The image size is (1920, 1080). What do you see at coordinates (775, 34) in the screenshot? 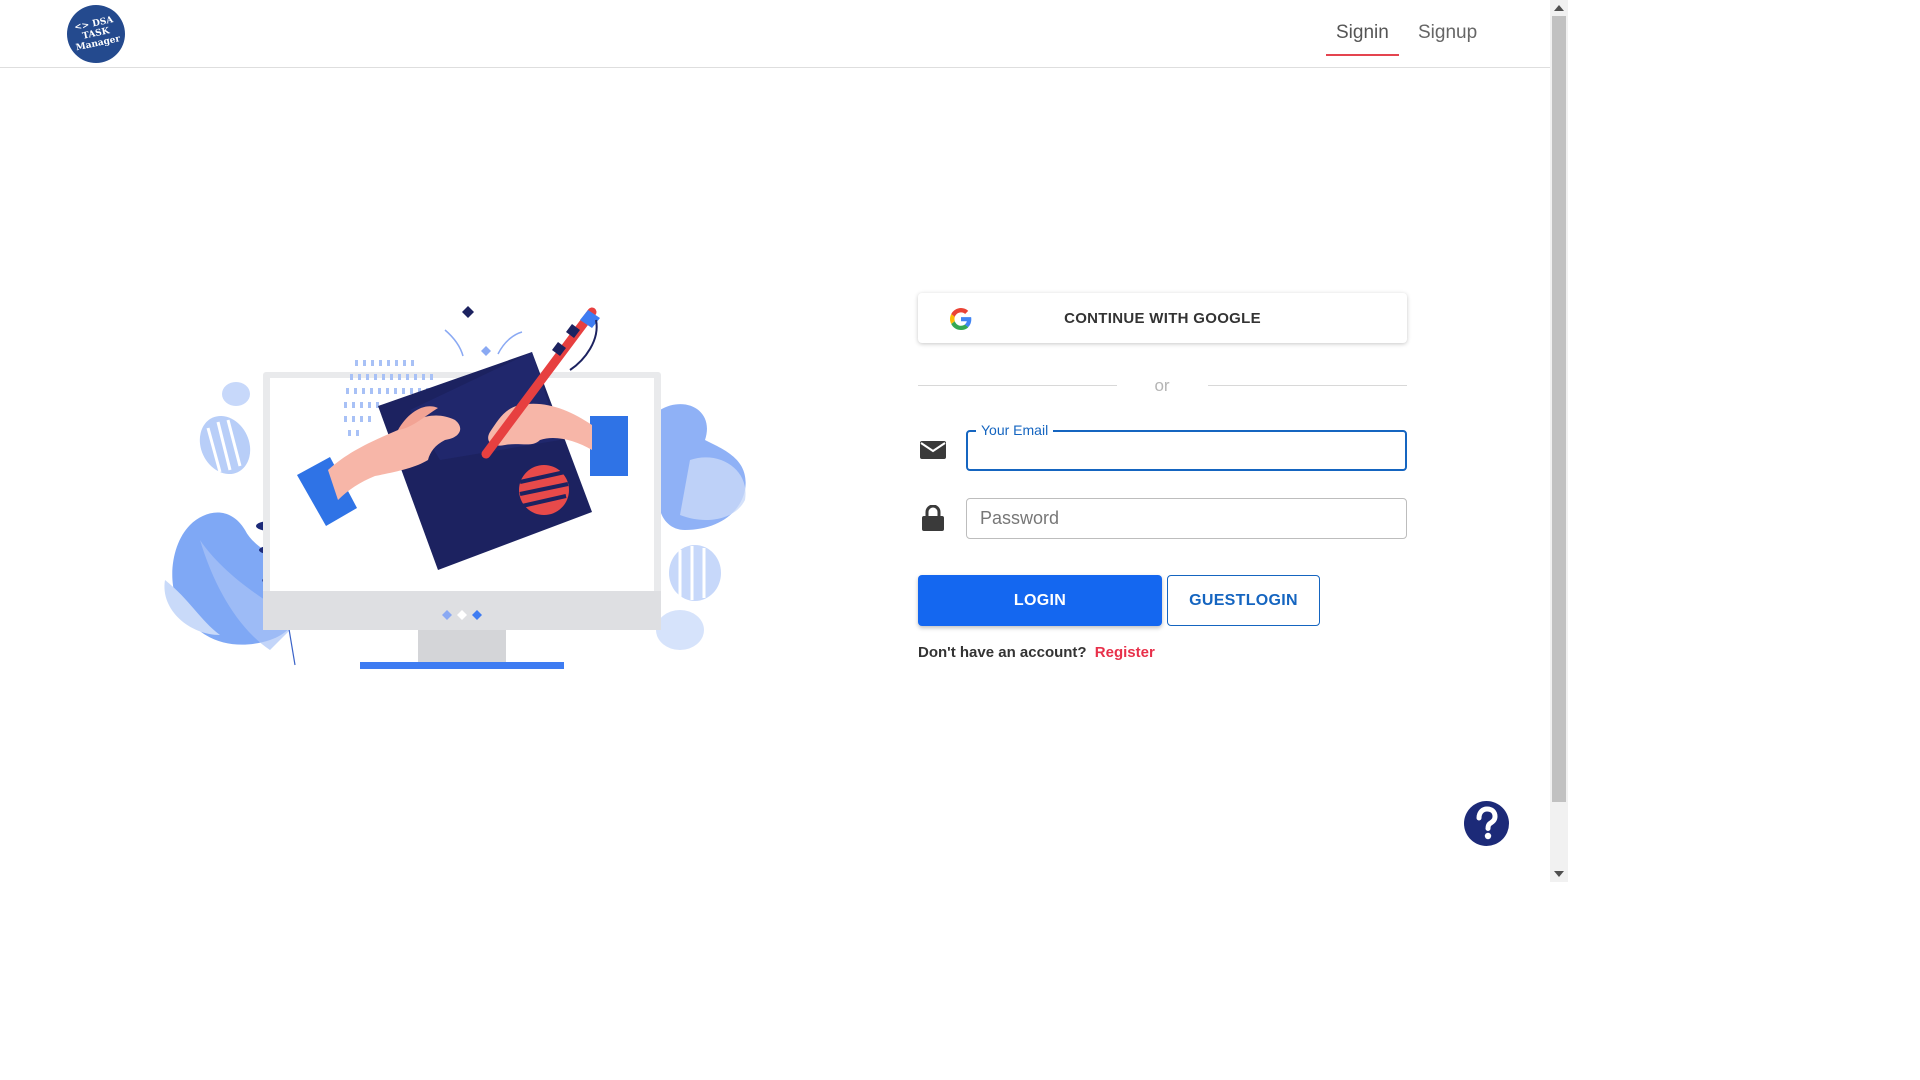
I see `top-header: <> DSA TASK Manager Signin Signup` at bounding box center [775, 34].